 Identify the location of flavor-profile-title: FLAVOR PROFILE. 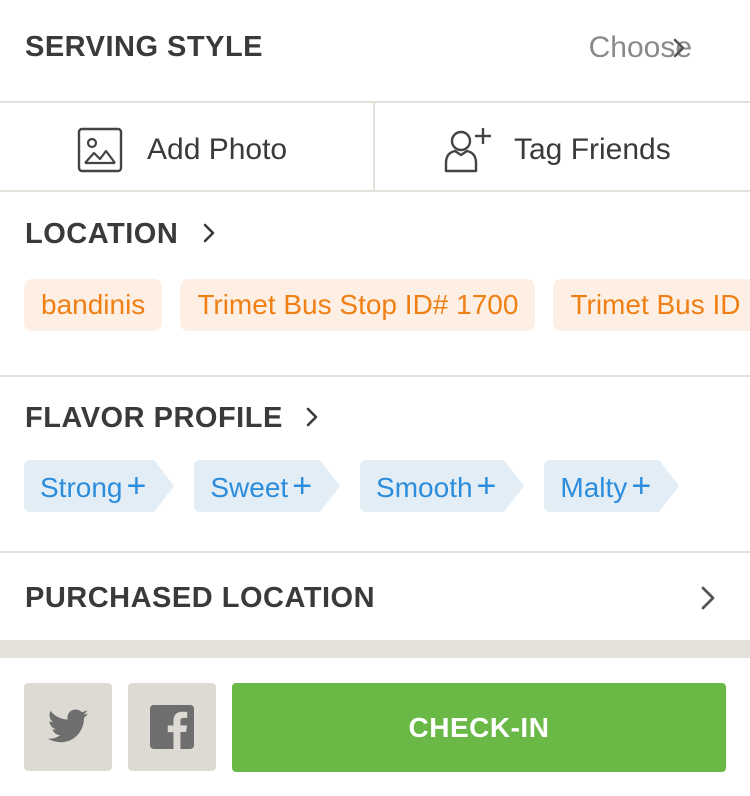
(154, 418).